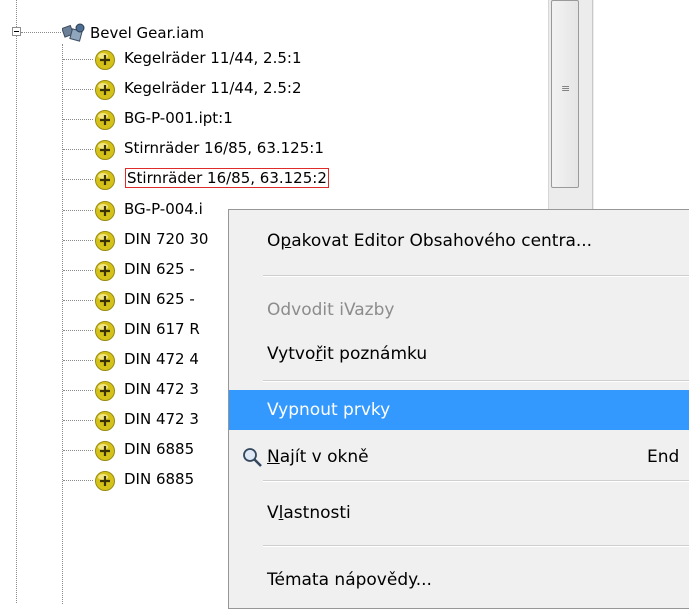 The width and height of the screenshot is (689, 609). I want to click on menu-item: Vytvořit poznámku, so click(459, 354).